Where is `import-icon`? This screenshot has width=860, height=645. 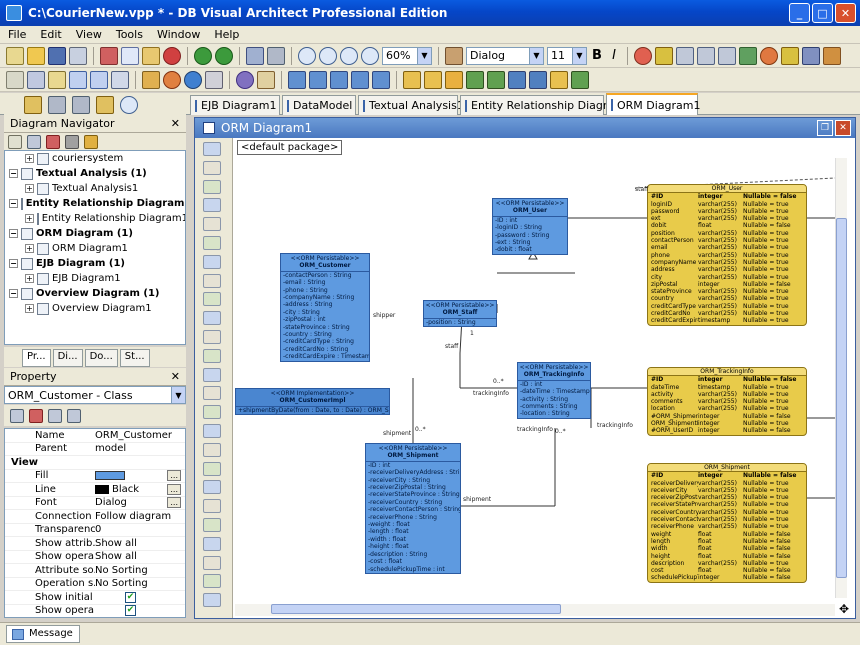 import-icon is located at coordinates (685, 55).